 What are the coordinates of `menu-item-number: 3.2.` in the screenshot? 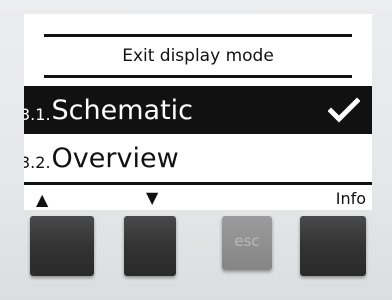 It's located at (37, 162).